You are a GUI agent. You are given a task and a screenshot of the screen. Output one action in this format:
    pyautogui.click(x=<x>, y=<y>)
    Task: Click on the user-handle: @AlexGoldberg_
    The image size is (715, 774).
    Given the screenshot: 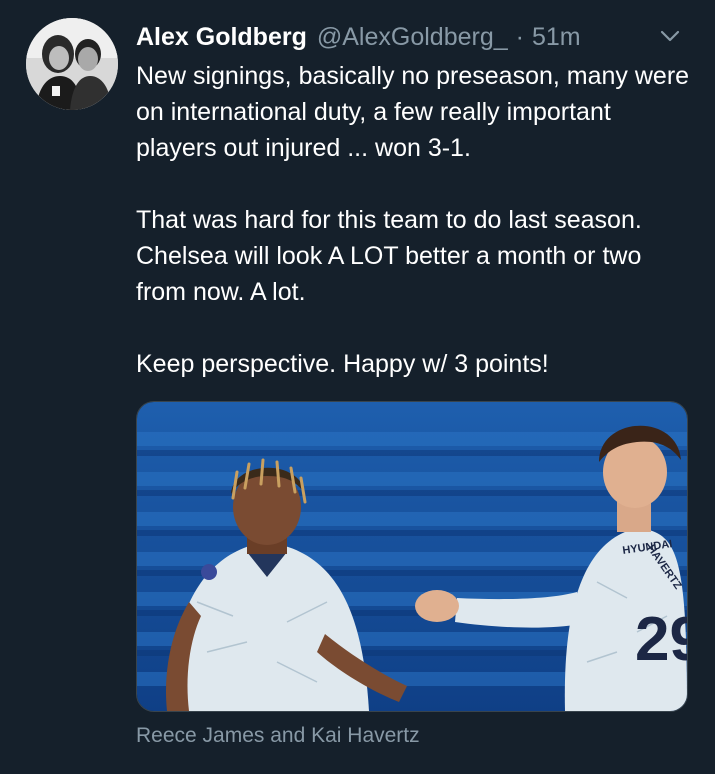 What is the action you would take?
    pyautogui.click(x=412, y=37)
    